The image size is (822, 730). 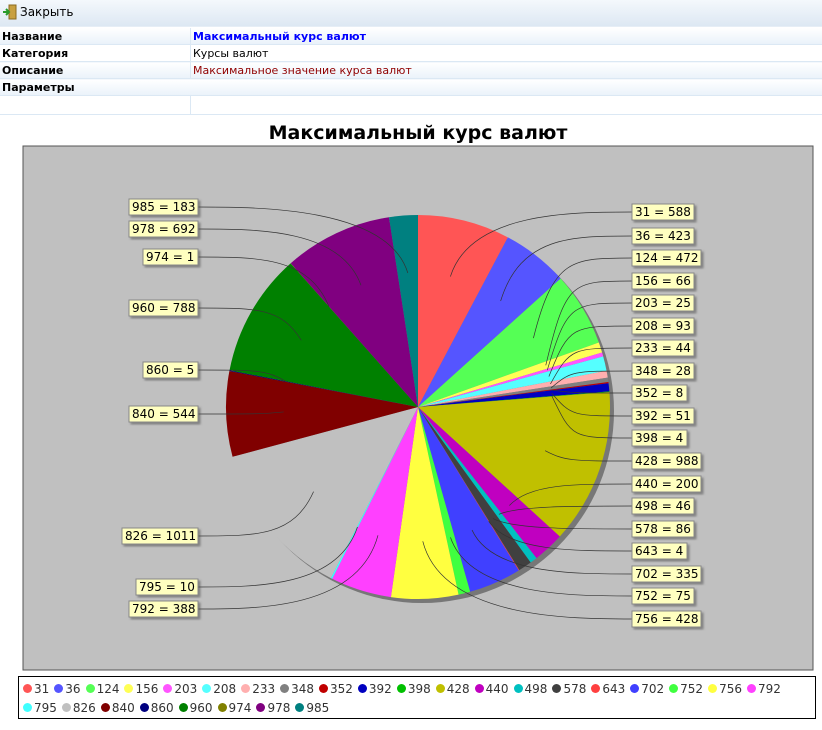 What do you see at coordinates (45, 707) in the screenshot?
I see `legend-label: 795` at bounding box center [45, 707].